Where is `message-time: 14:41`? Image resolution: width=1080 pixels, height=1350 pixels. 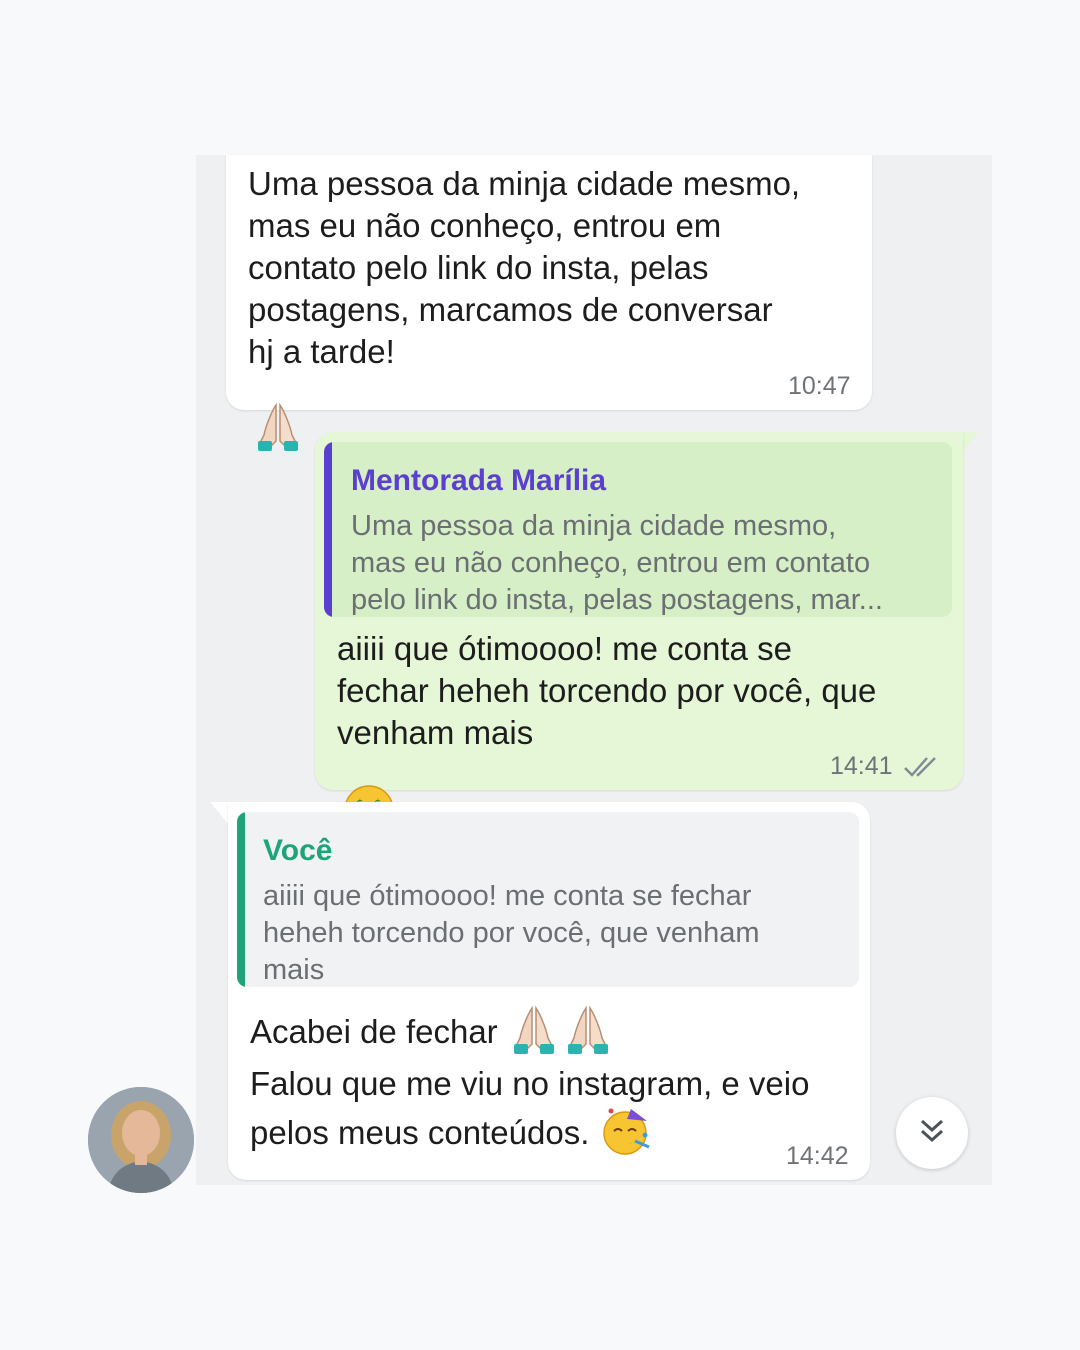 message-time: 14:41 is located at coordinates (861, 766).